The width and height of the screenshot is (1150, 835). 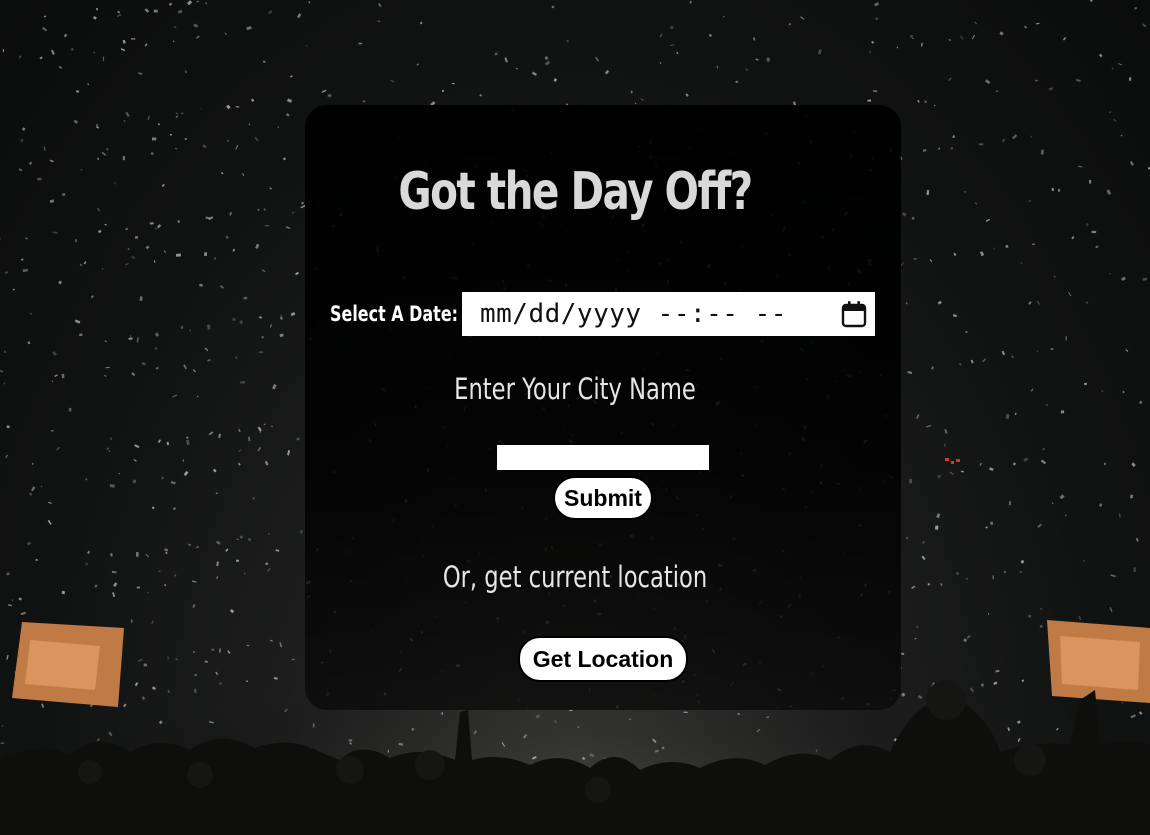 I want to click on calendar-icon, so click(x=854, y=314).